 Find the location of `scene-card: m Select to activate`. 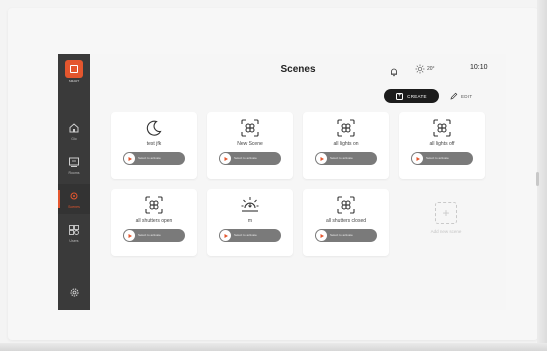

scene-card: m Select to activate is located at coordinates (250, 222).